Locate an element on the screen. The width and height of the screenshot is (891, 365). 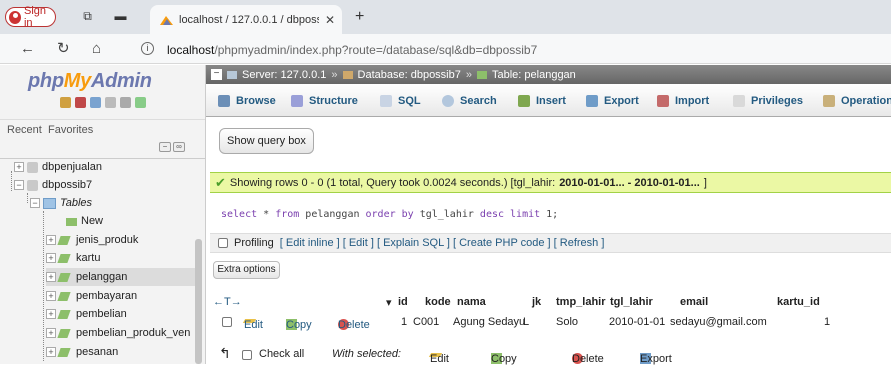
tab-label: Privileges is located at coordinates (777, 101).